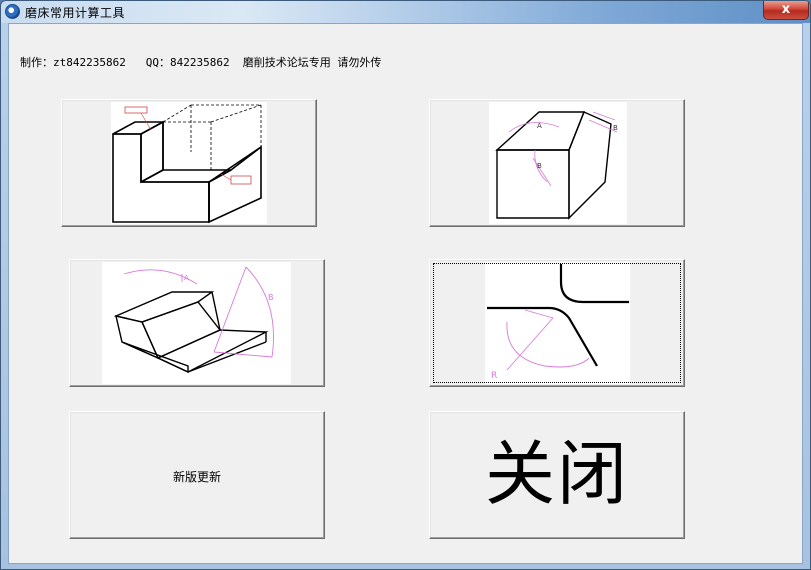 The height and width of the screenshot is (570, 811). I want to click on radius-profile-calc-button: R, so click(557, 323).